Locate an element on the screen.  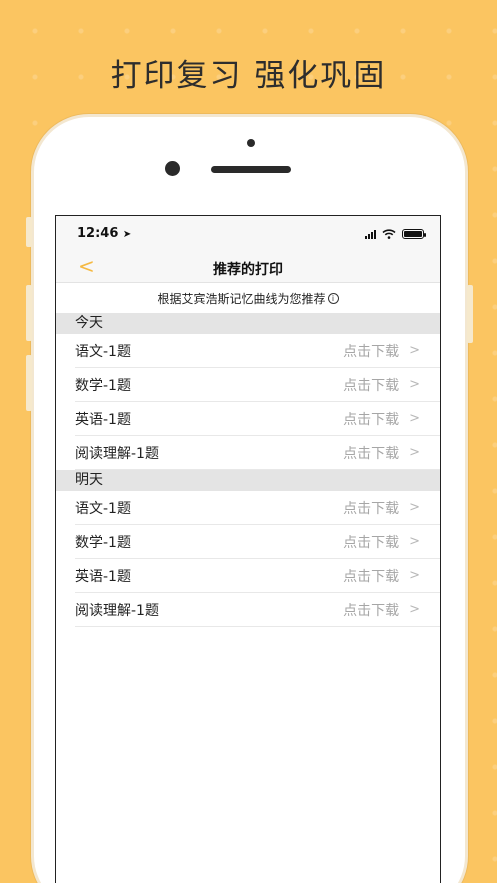
battery-icon is located at coordinates (414, 234).